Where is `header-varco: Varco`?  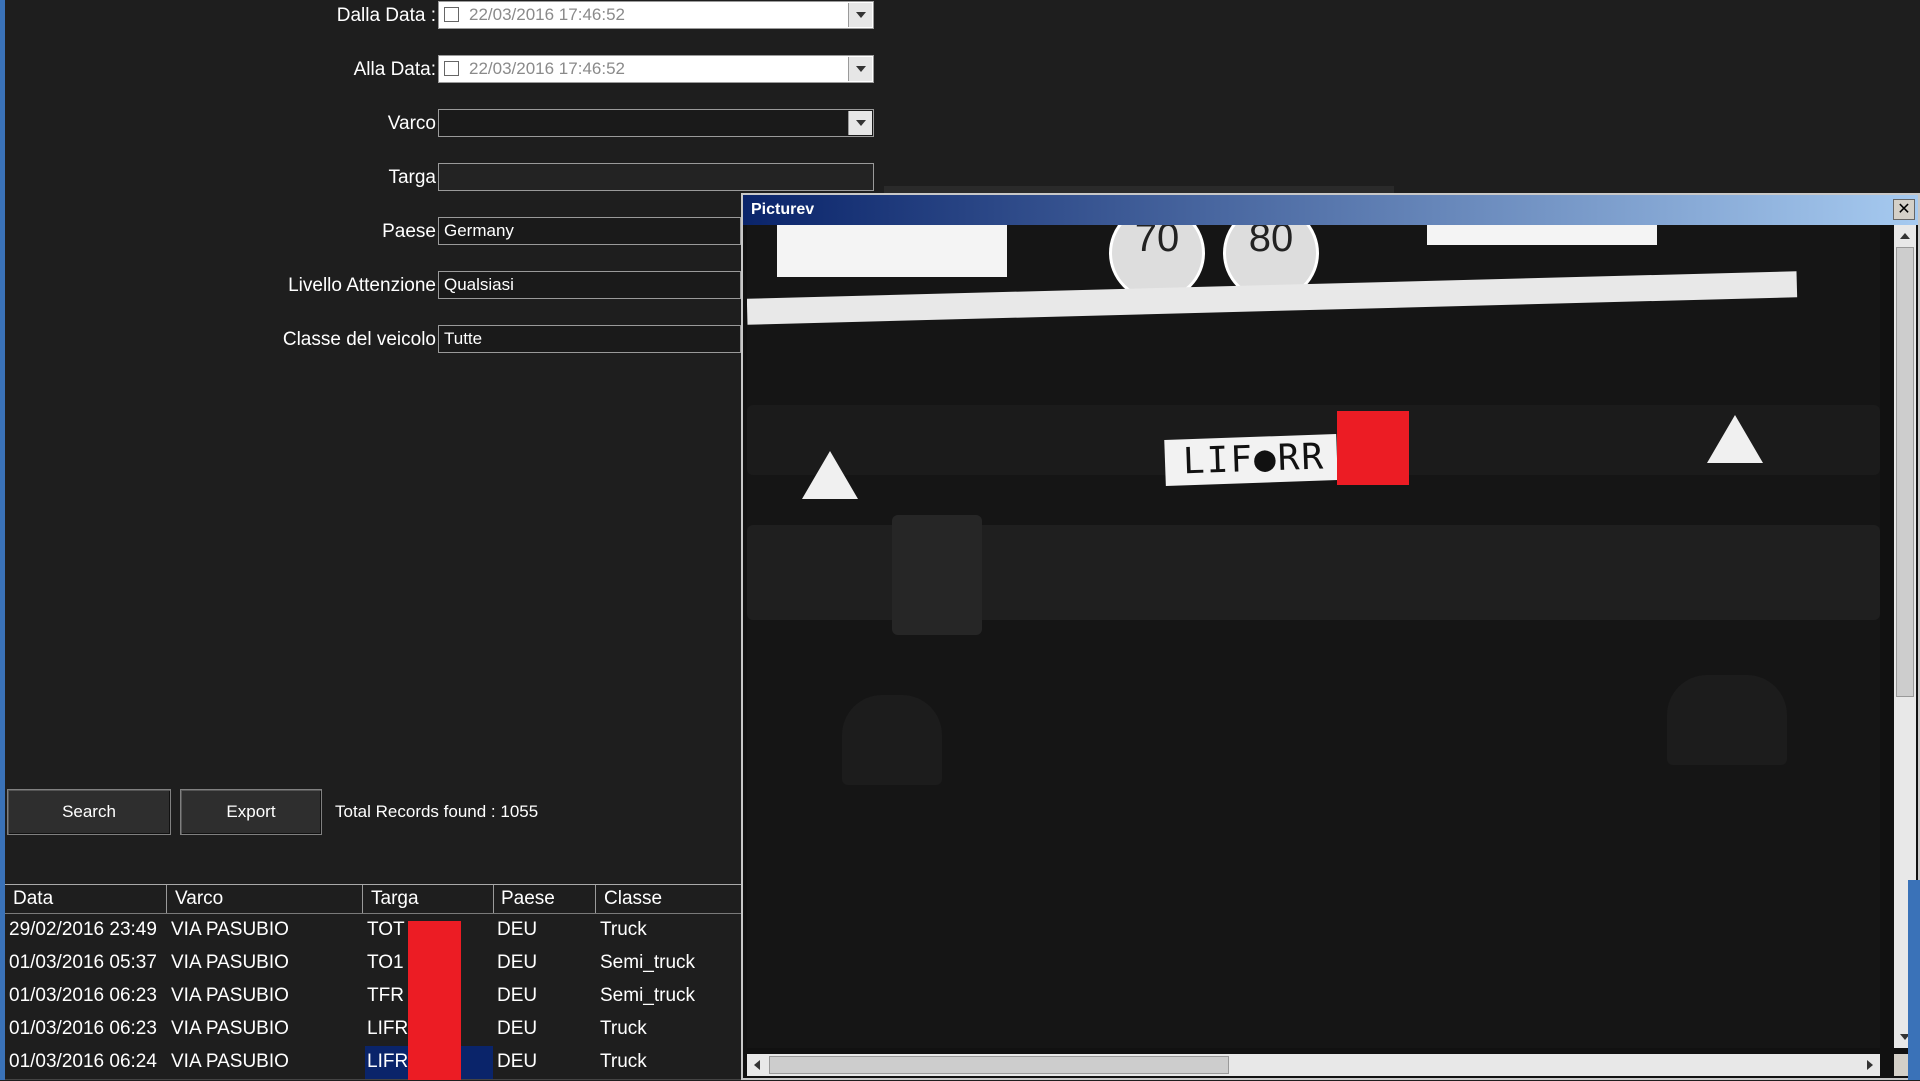
header-varco: Varco is located at coordinates (199, 899).